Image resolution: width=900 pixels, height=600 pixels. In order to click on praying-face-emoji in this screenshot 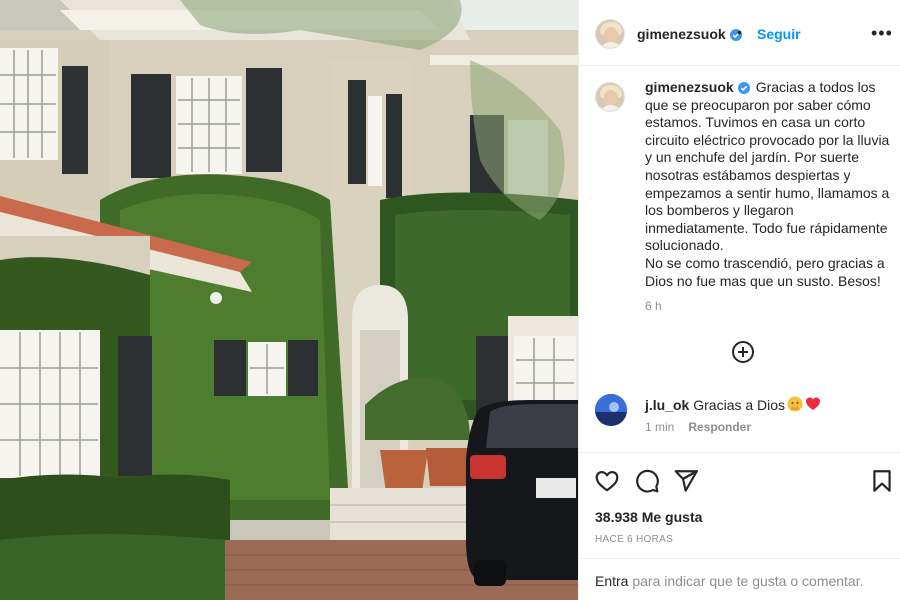, I will do `click(795, 404)`.